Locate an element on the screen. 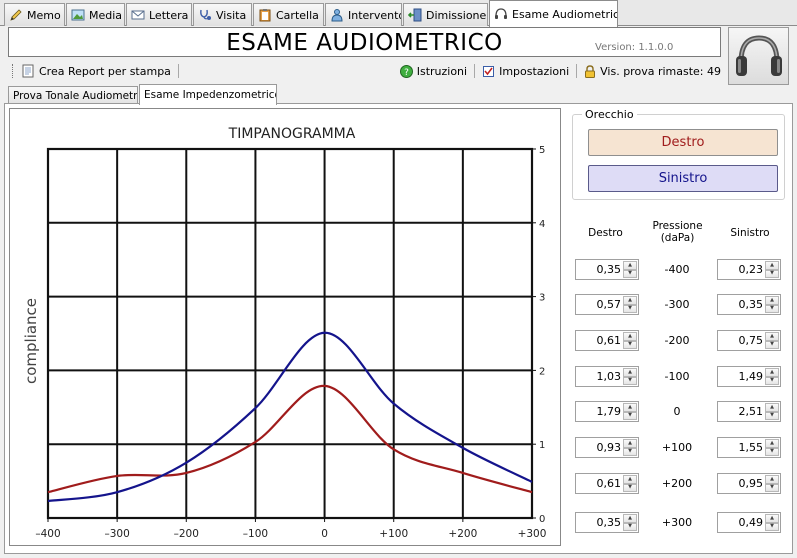  destro-button: Destro is located at coordinates (683, 142).